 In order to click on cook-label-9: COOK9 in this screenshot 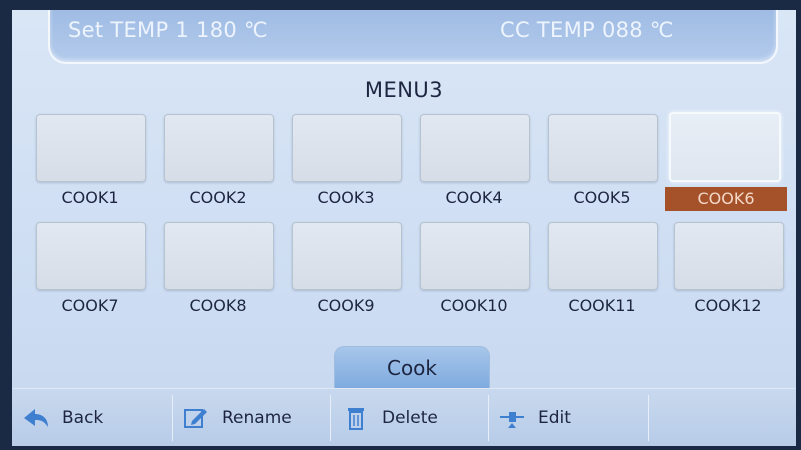, I will do `click(346, 305)`.